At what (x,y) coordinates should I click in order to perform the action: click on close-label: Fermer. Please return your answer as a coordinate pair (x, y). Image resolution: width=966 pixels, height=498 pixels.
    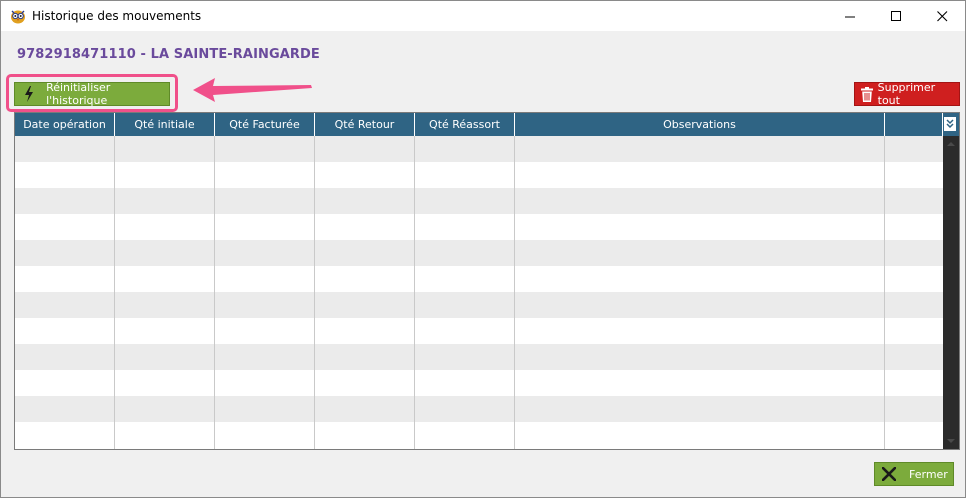
    Looking at the image, I should click on (928, 474).